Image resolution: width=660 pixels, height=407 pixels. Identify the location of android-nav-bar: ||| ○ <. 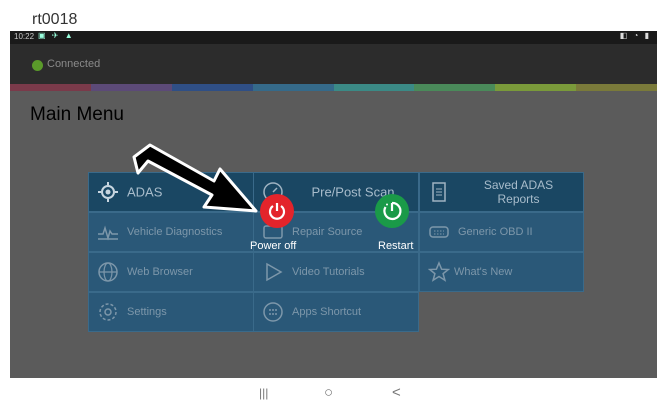
(330, 392).